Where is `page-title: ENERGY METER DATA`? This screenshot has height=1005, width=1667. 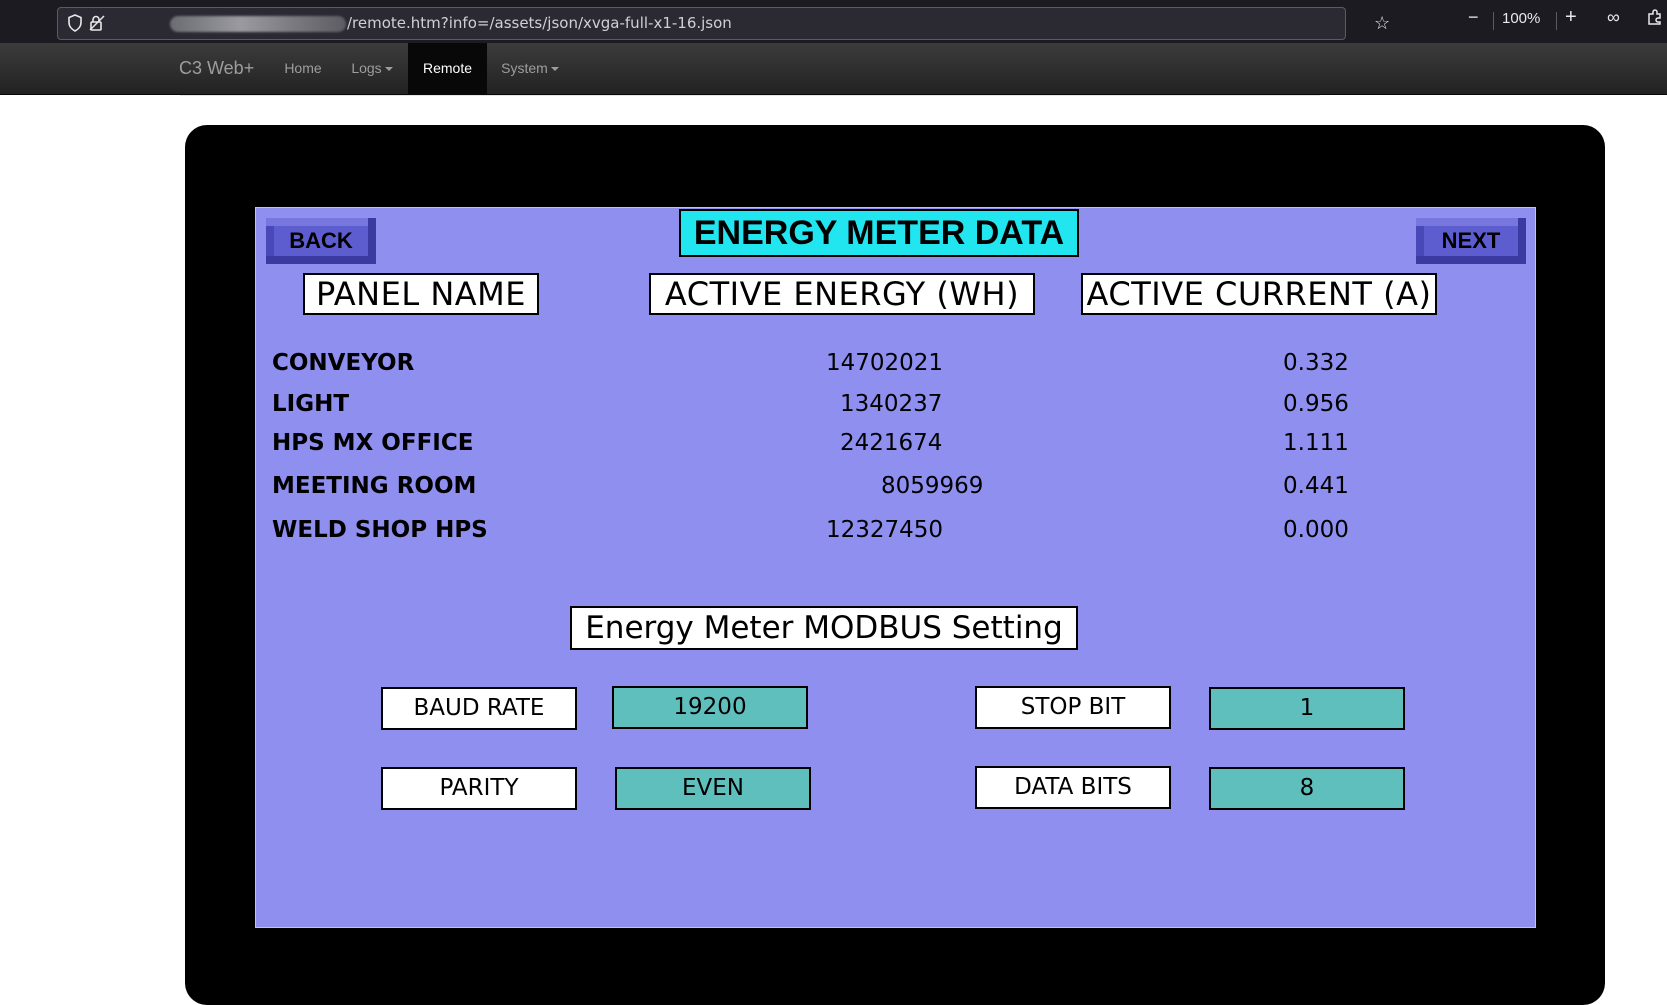 page-title: ENERGY METER DATA is located at coordinates (879, 233).